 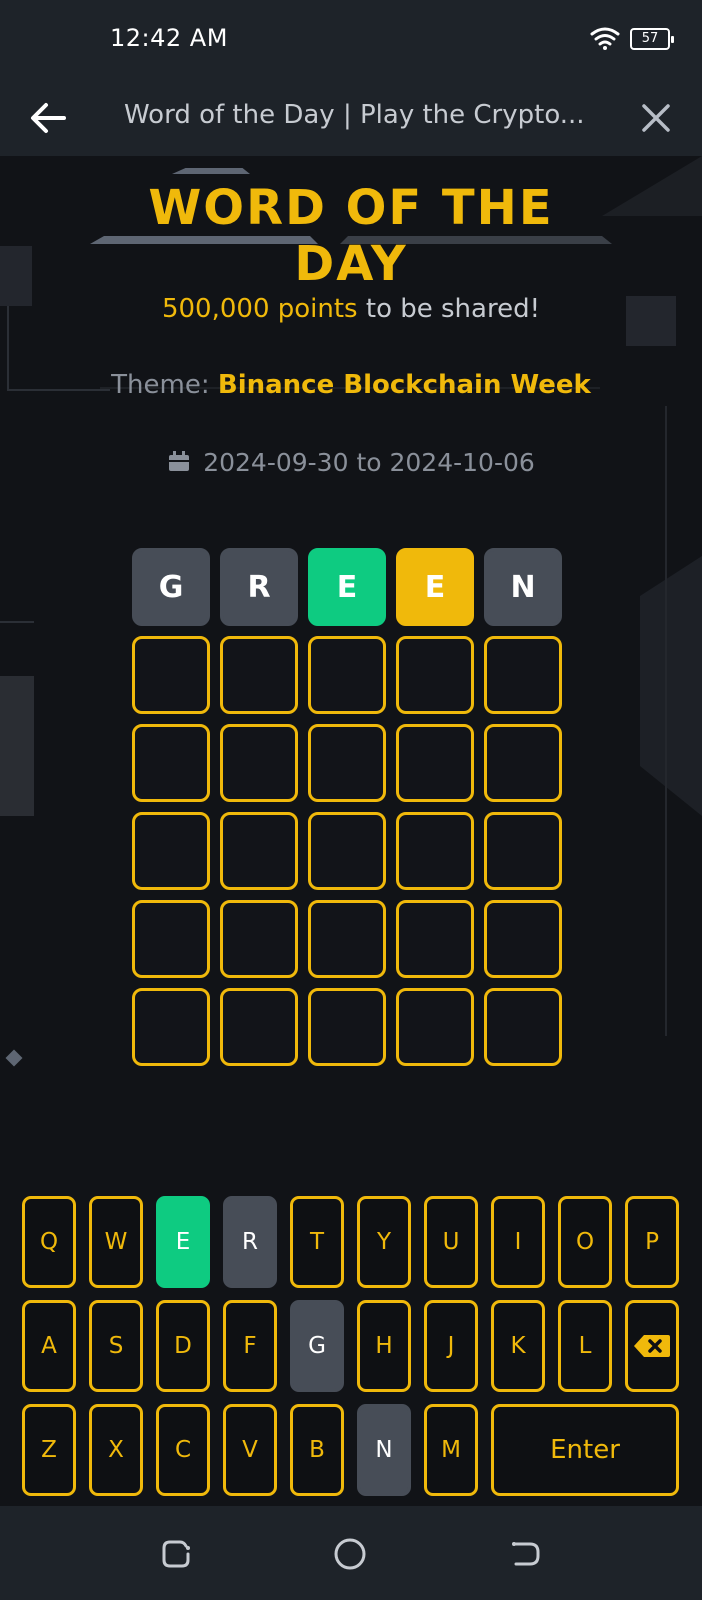 I want to click on key-c: C, so click(x=183, y=1450).